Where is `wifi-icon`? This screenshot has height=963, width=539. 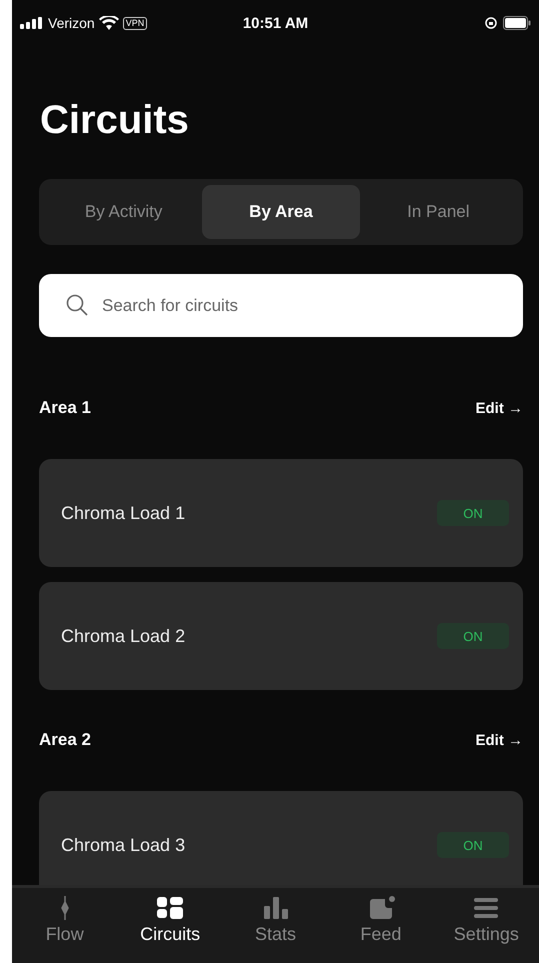 wifi-icon is located at coordinates (108, 23).